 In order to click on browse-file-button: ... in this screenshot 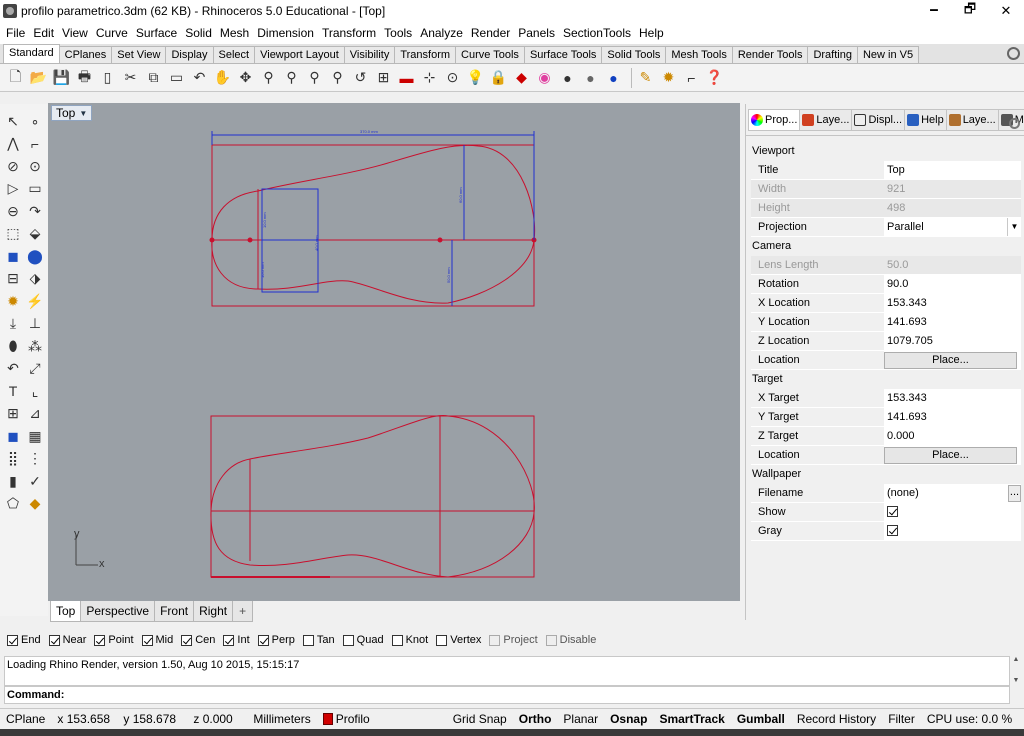, I will do `click(1014, 493)`.